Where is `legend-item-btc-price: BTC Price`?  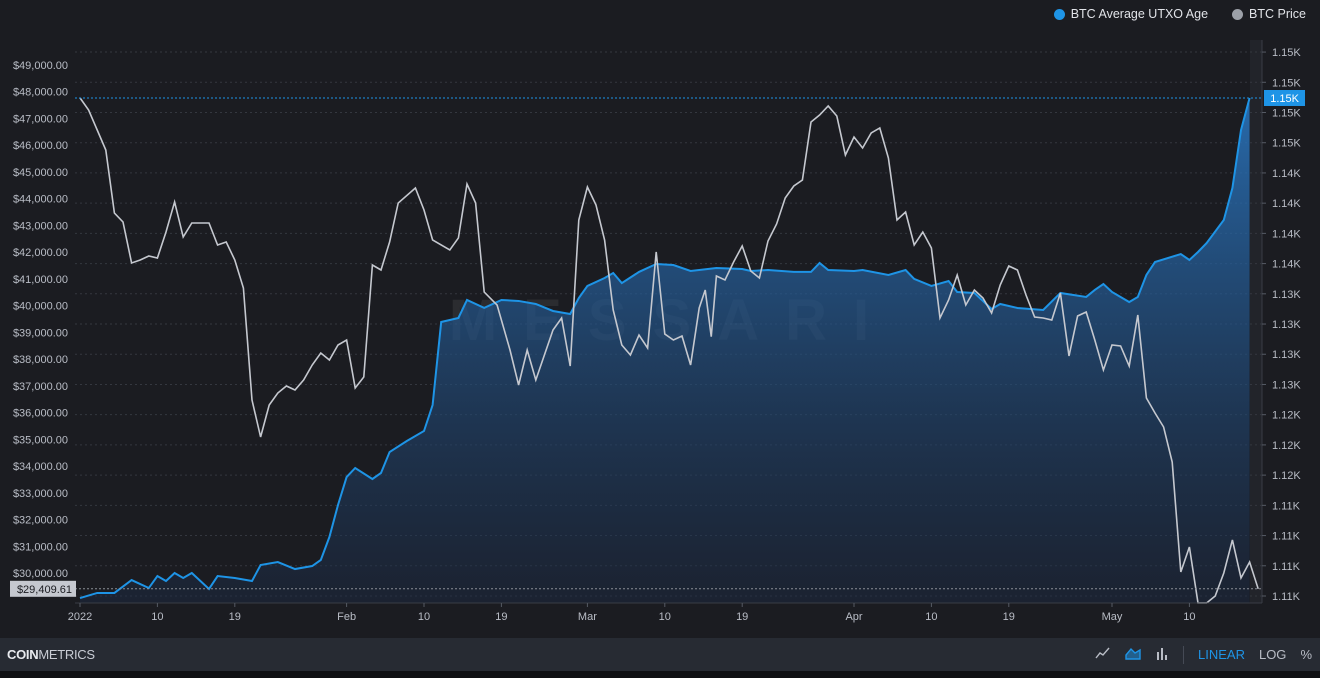
legend-item-btc-price: BTC Price is located at coordinates (1269, 14).